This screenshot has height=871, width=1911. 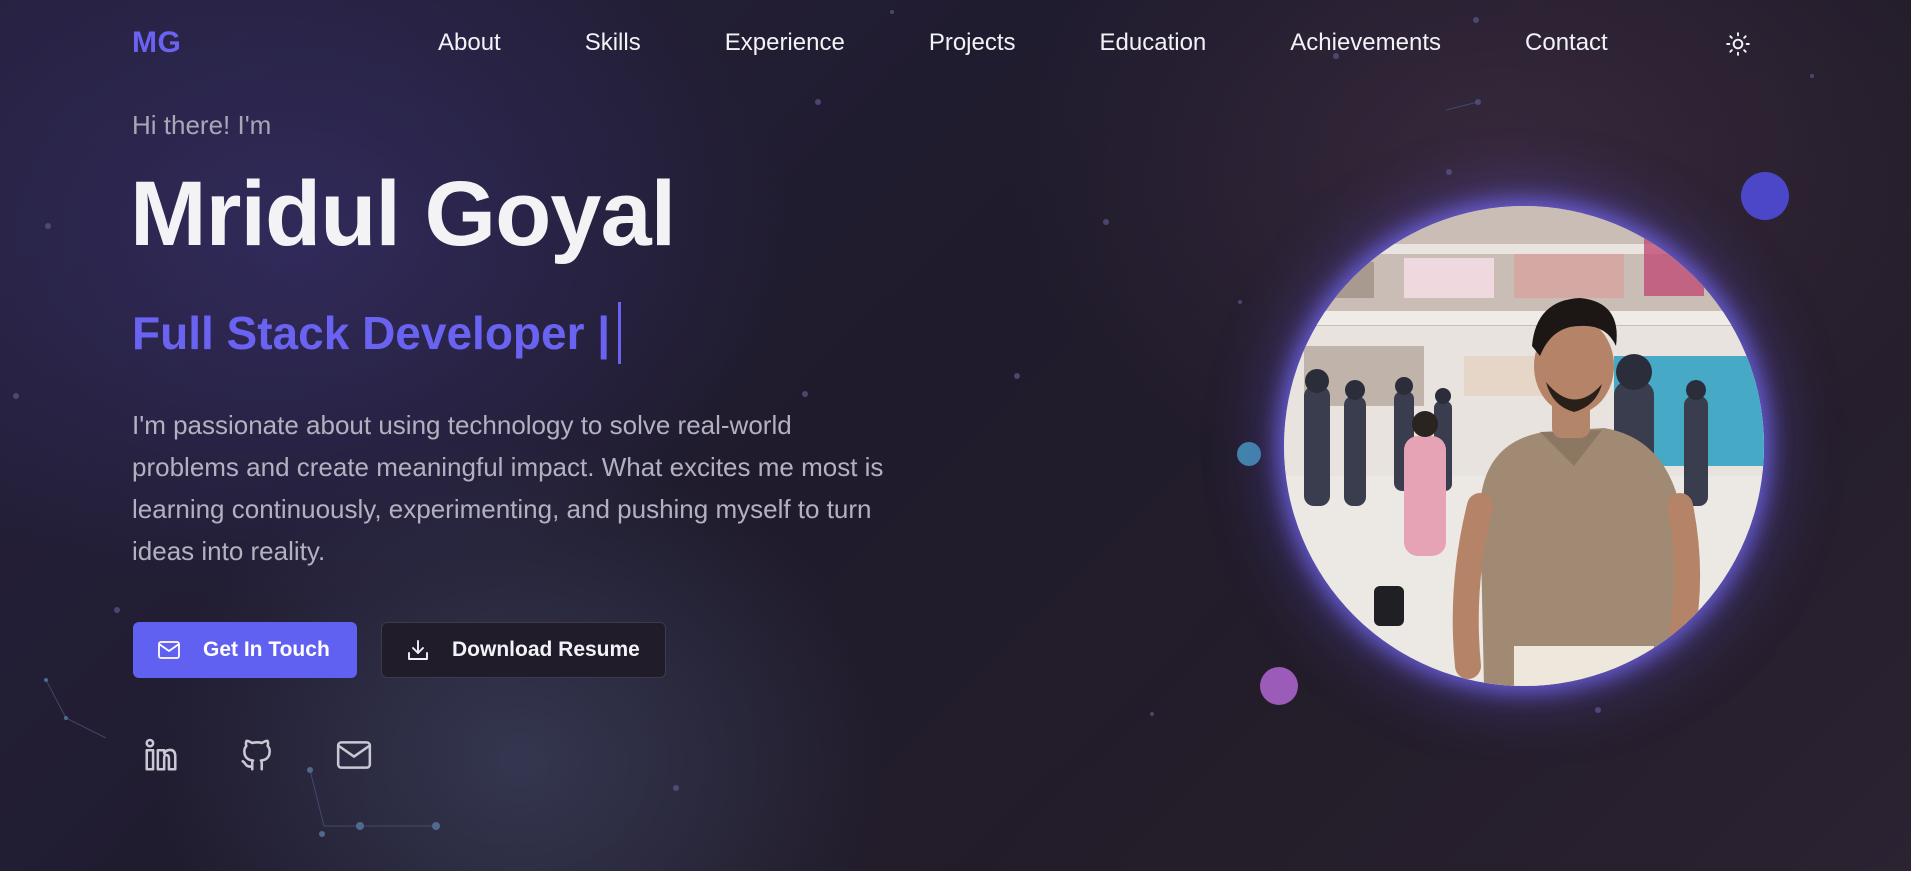 I want to click on theme-toggle-button, so click(x=1738, y=44).